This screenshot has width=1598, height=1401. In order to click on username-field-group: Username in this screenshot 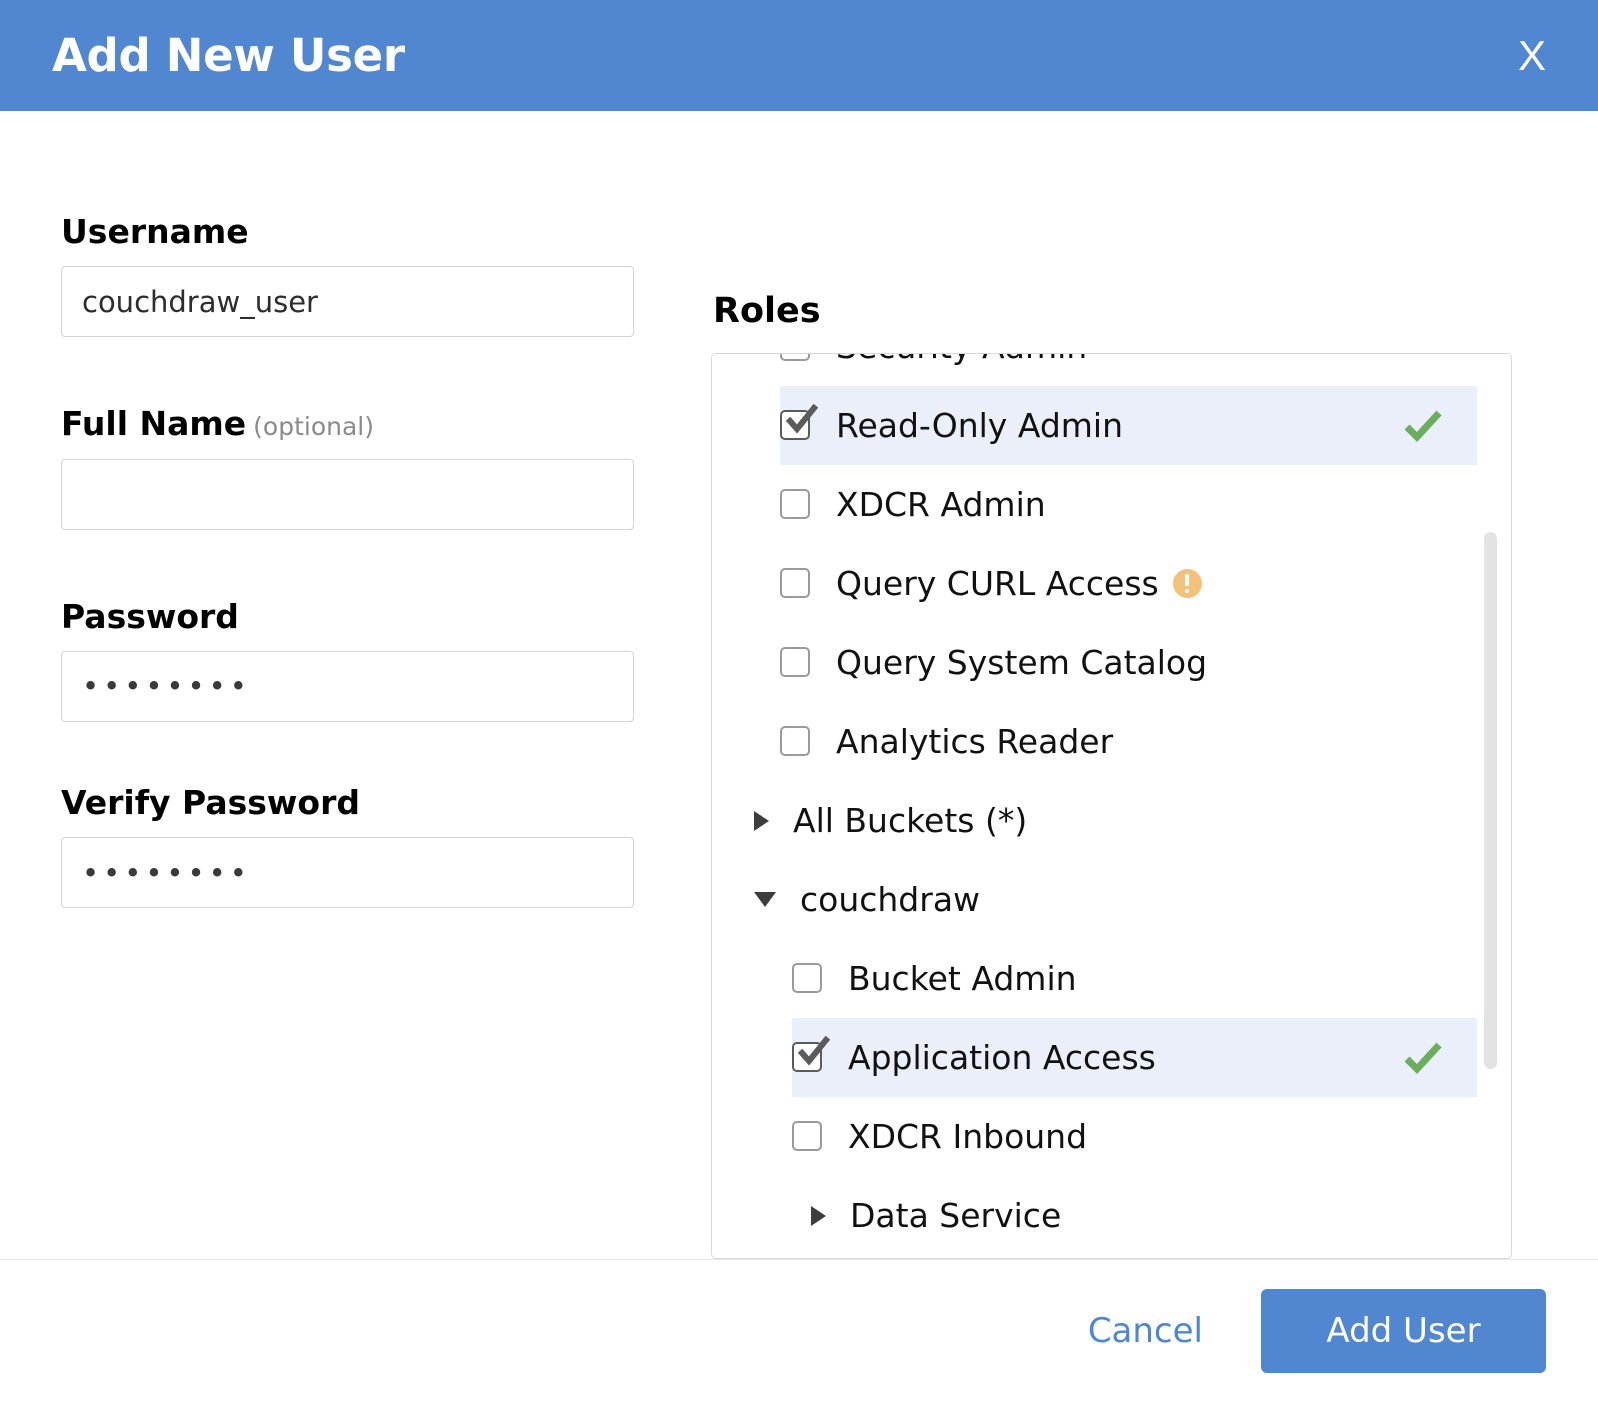, I will do `click(380, 274)`.